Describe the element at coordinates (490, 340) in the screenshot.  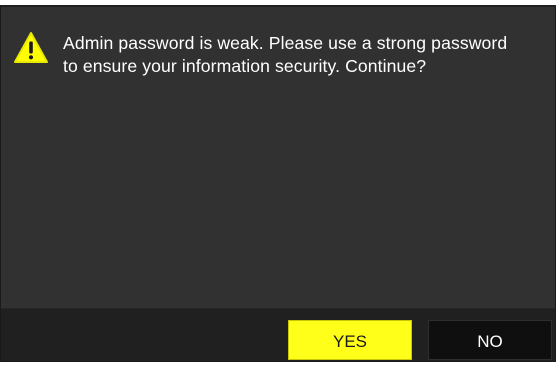
I see `no-button: NO` at that location.